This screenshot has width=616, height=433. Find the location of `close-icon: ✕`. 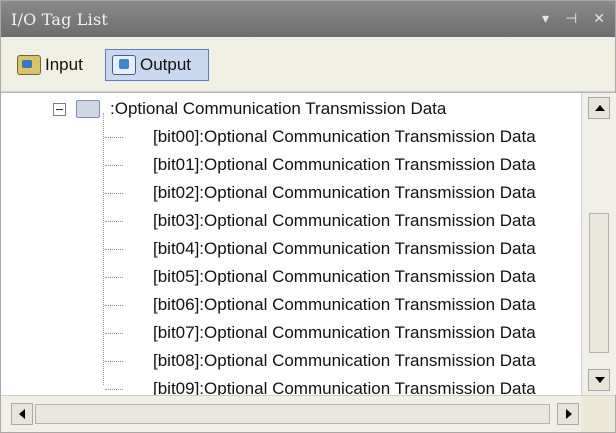

close-icon: ✕ is located at coordinates (599, 18).